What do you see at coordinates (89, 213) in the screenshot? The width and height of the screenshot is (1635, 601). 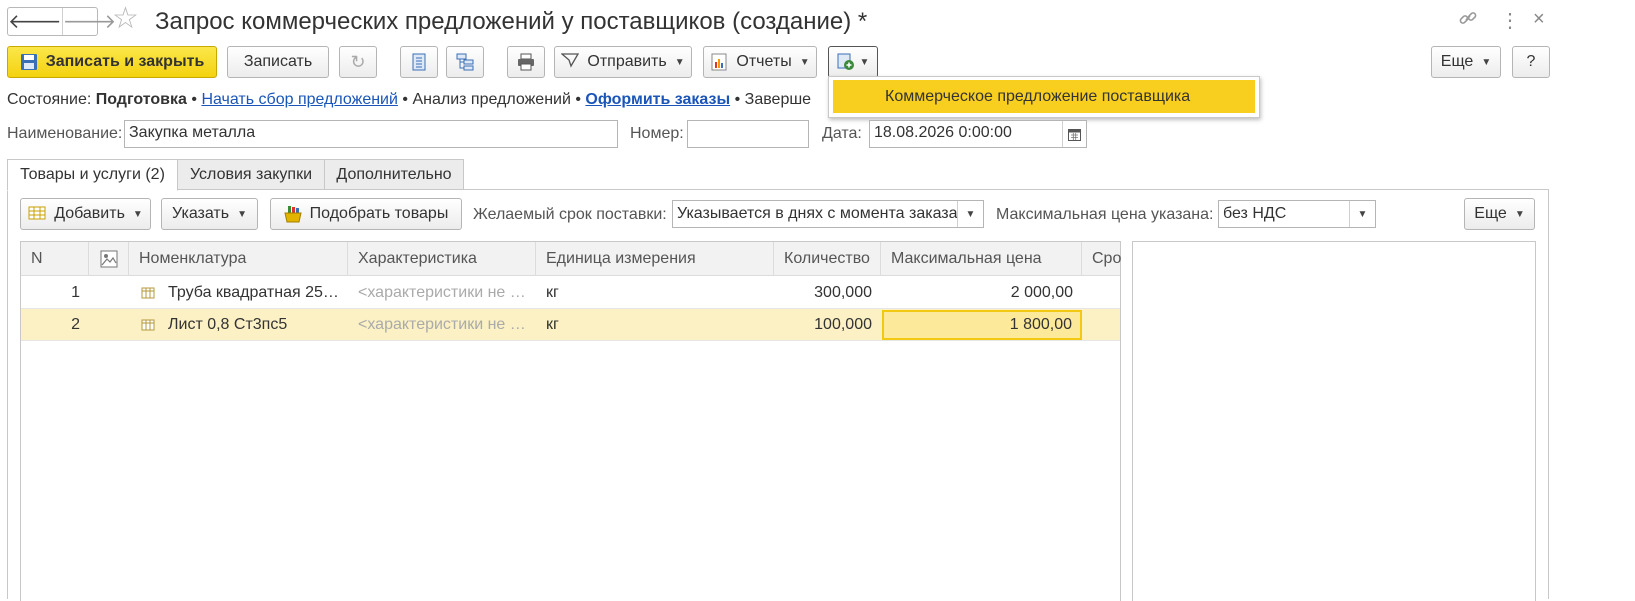 I see `add-label: Добавить` at bounding box center [89, 213].